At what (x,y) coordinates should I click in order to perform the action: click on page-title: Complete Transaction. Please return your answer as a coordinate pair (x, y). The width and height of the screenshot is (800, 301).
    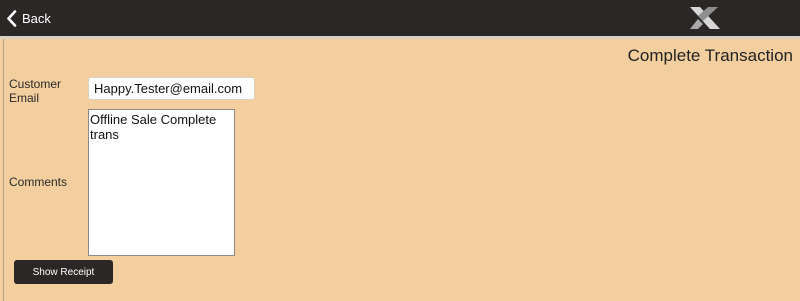
    Looking at the image, I should click on (710, 55).